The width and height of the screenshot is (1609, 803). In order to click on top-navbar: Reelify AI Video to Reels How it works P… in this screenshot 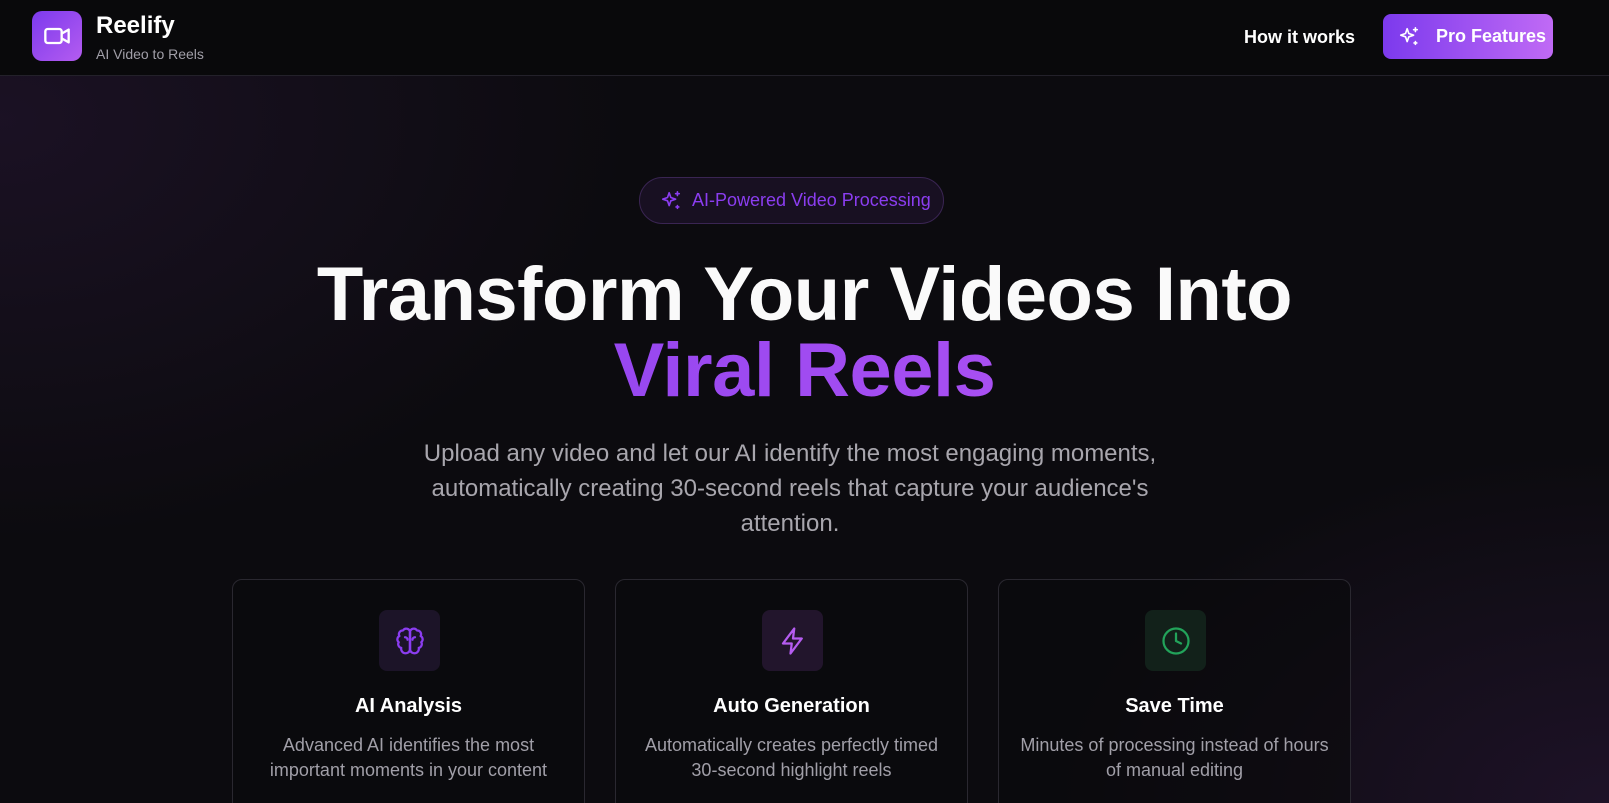, I will do `click(804, 38)`.